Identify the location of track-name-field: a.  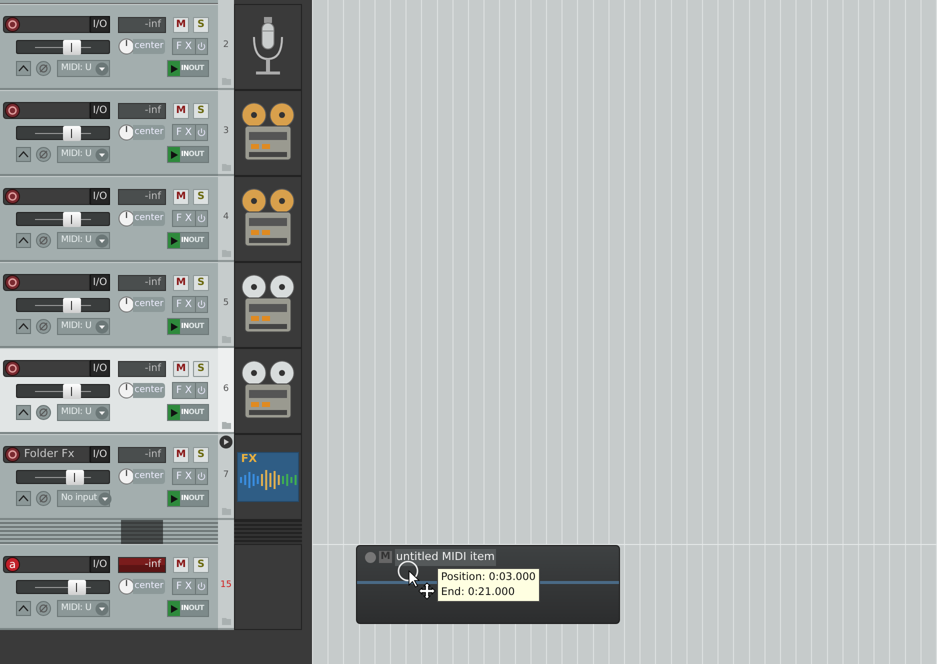
(46, 564).